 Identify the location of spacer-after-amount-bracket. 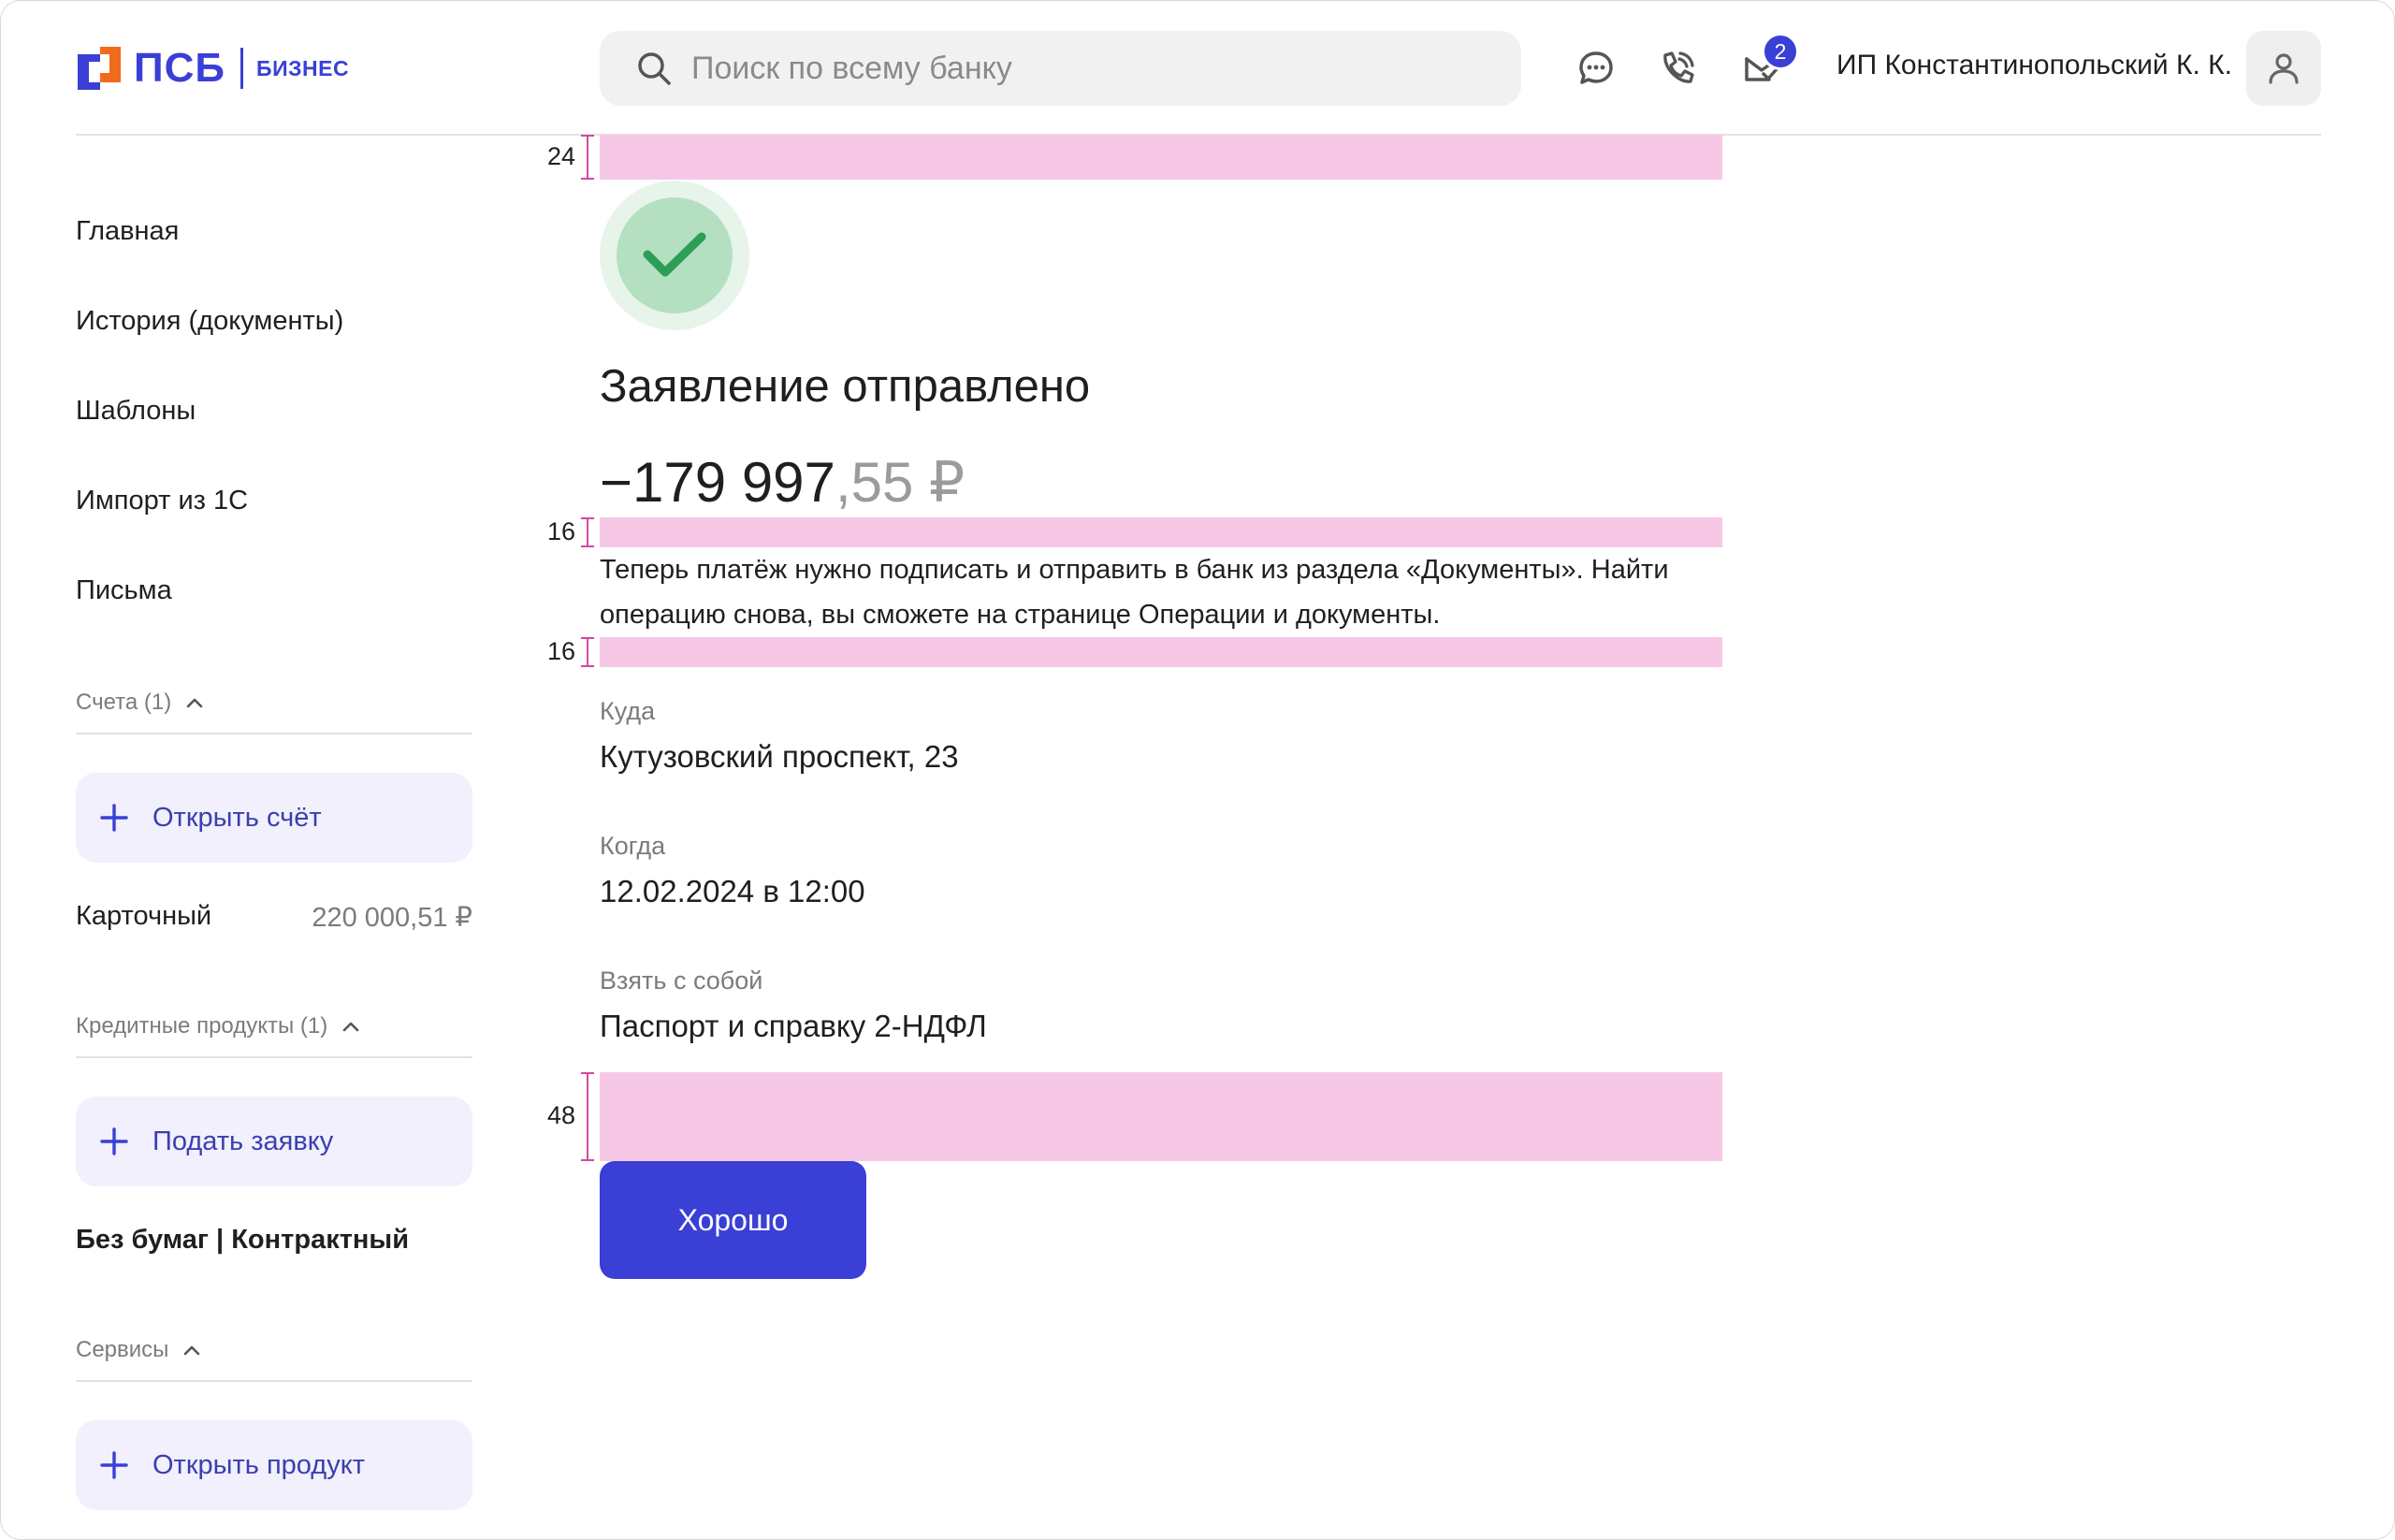
(587, 532).